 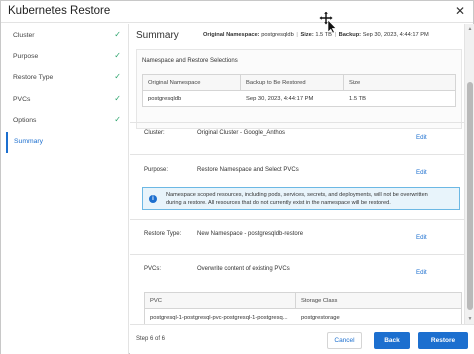 I want to click on edit-restore-type-link: Edit, so click(x=421, y=237).